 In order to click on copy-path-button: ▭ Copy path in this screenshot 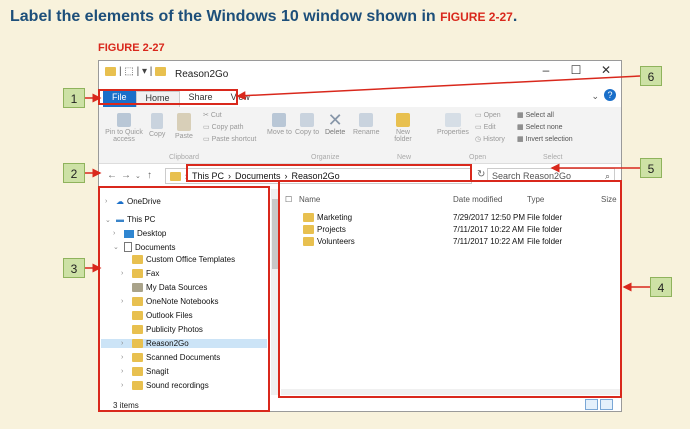, I will do `click(223, 127)`.